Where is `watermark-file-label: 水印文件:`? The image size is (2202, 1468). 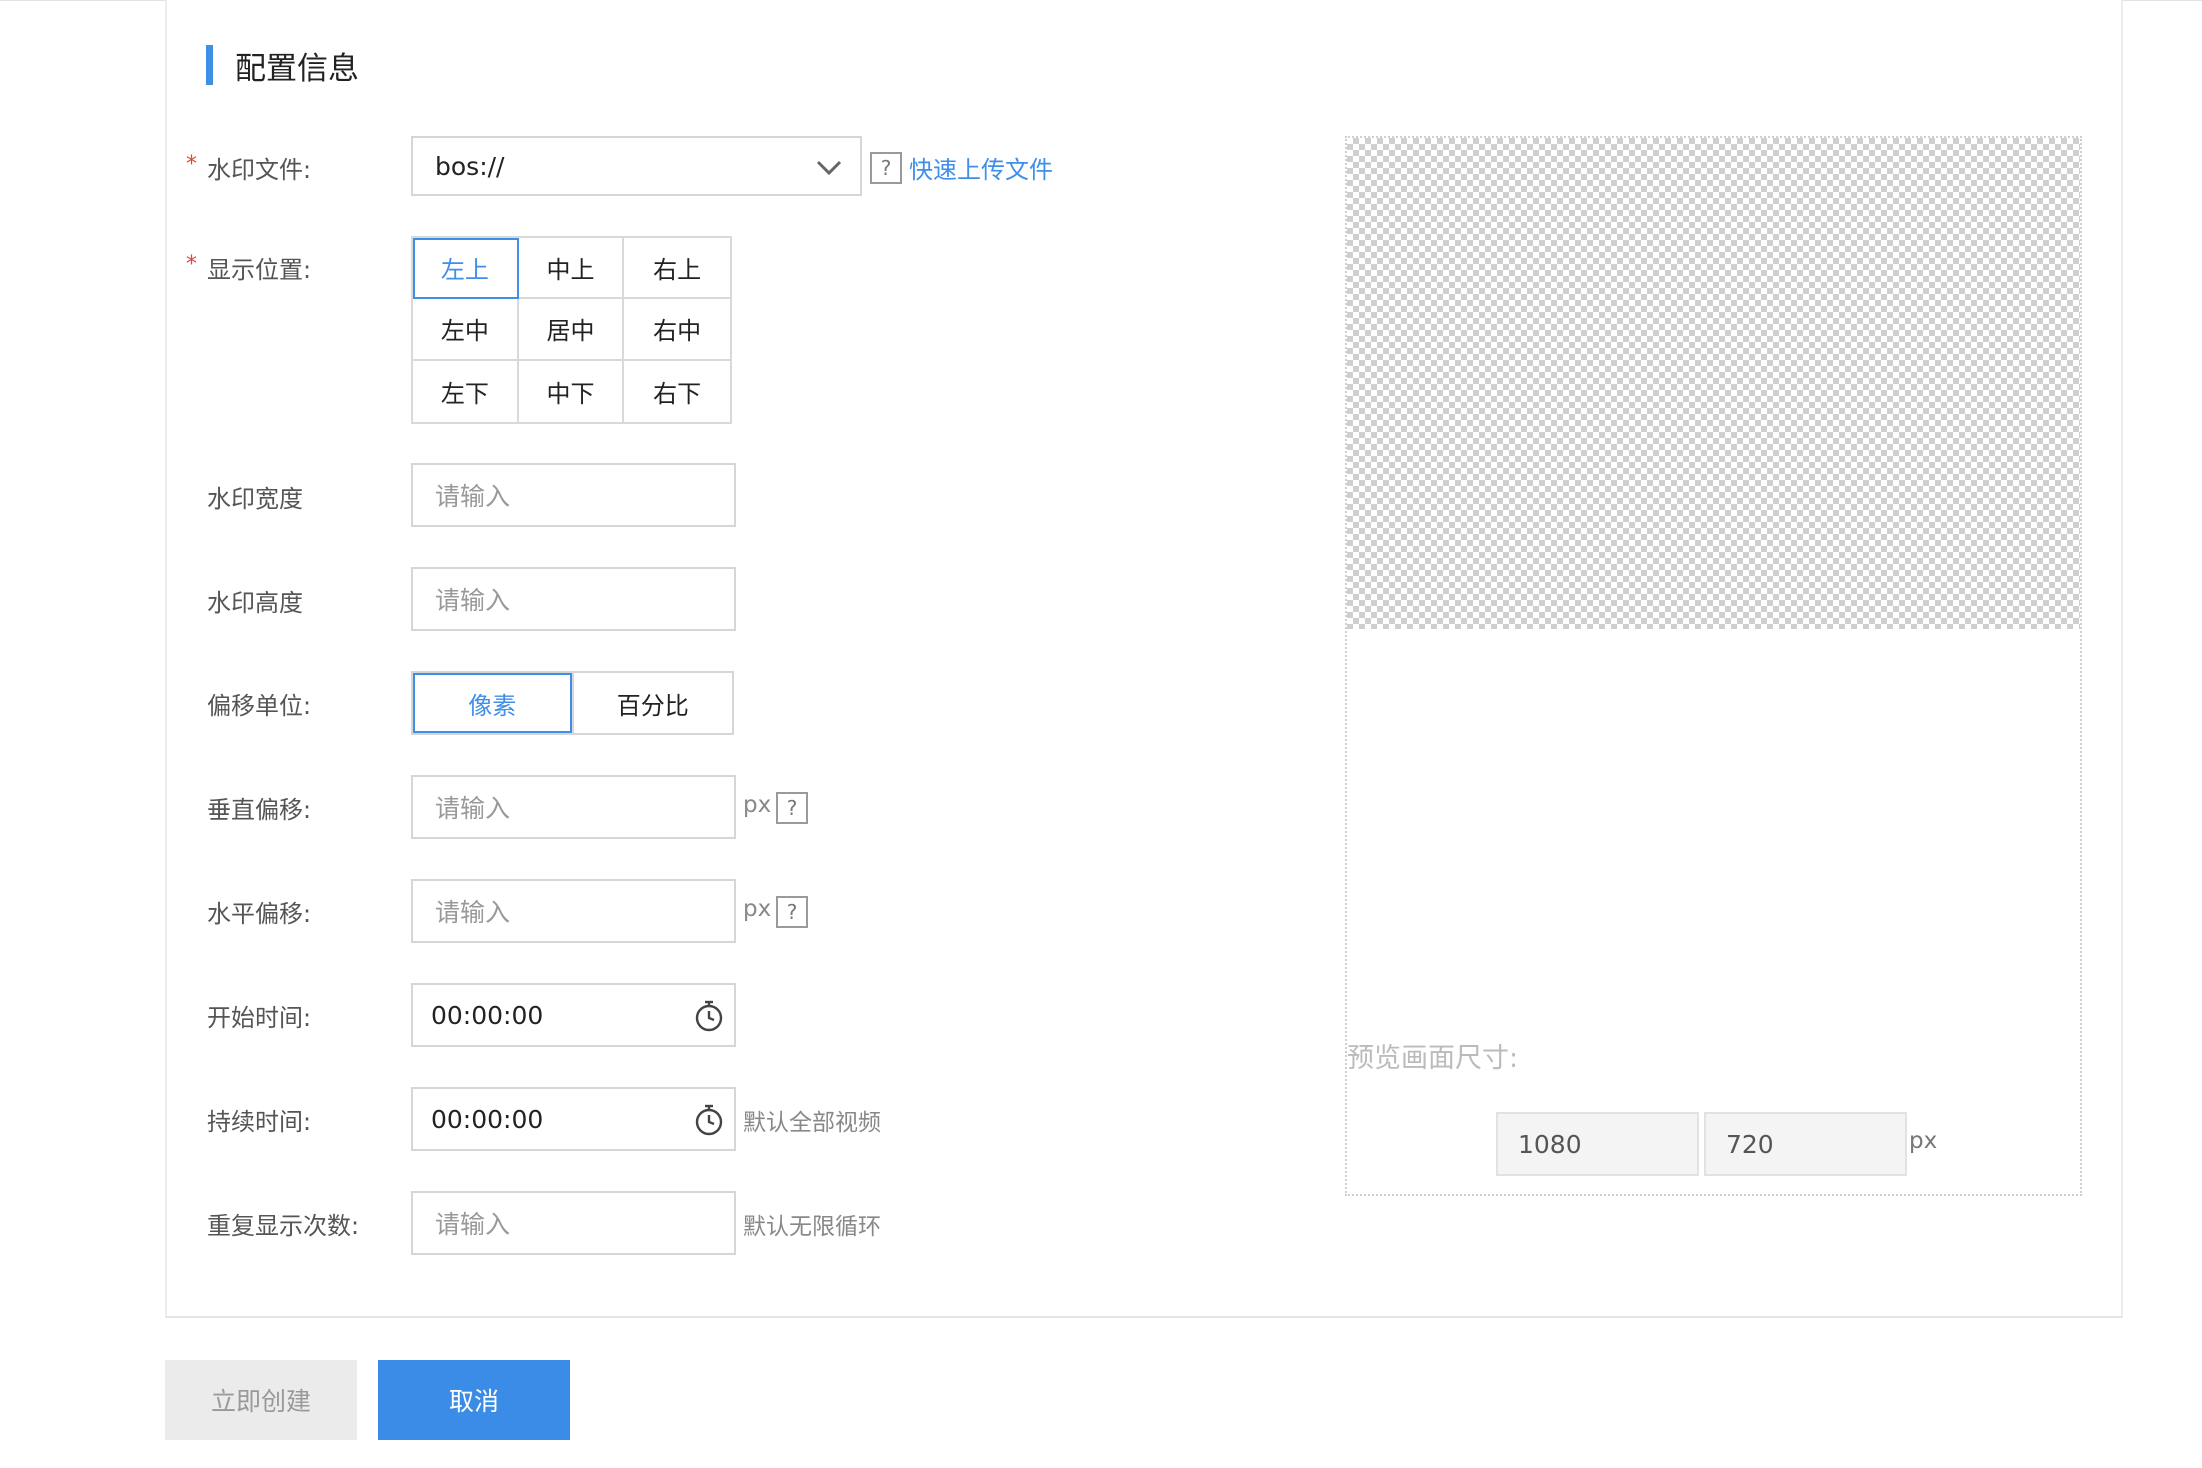 watermark-file-label: 水印文件: is located at coordinates (259, 170).